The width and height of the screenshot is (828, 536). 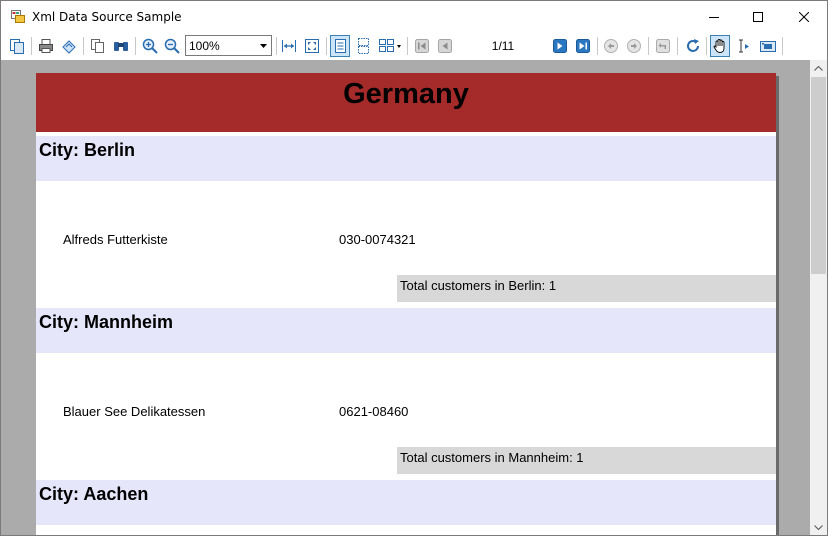 I want to click on first-page-icon, so click(x=422, y=46).